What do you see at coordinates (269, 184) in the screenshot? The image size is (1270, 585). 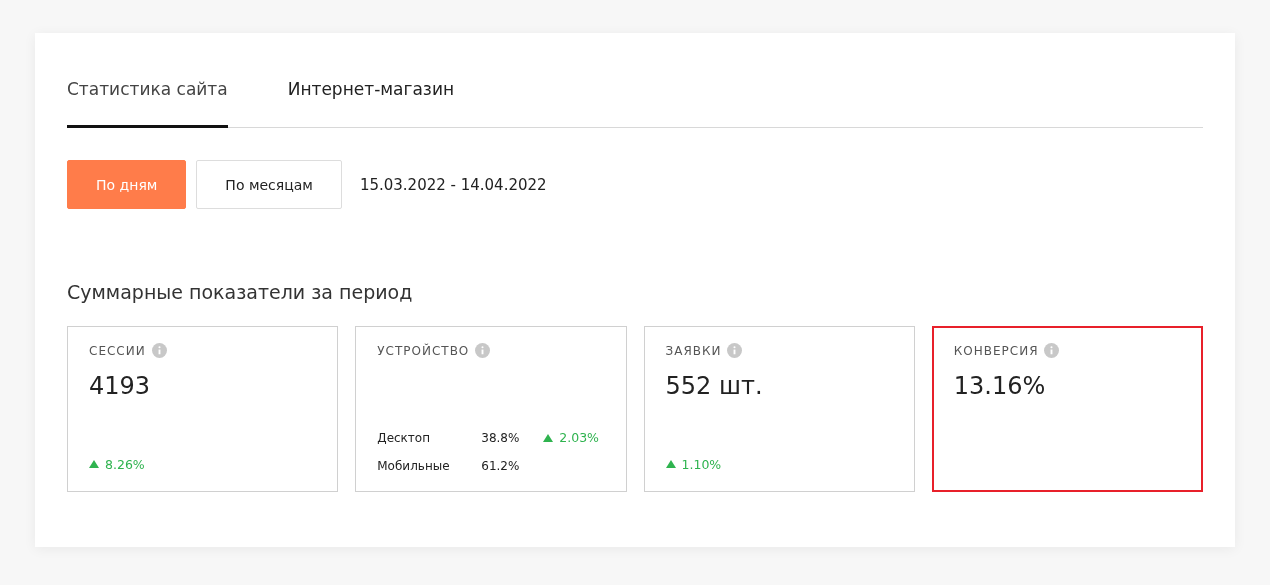 I see `period-button: По месяцам` at bounding box center [269, 184].